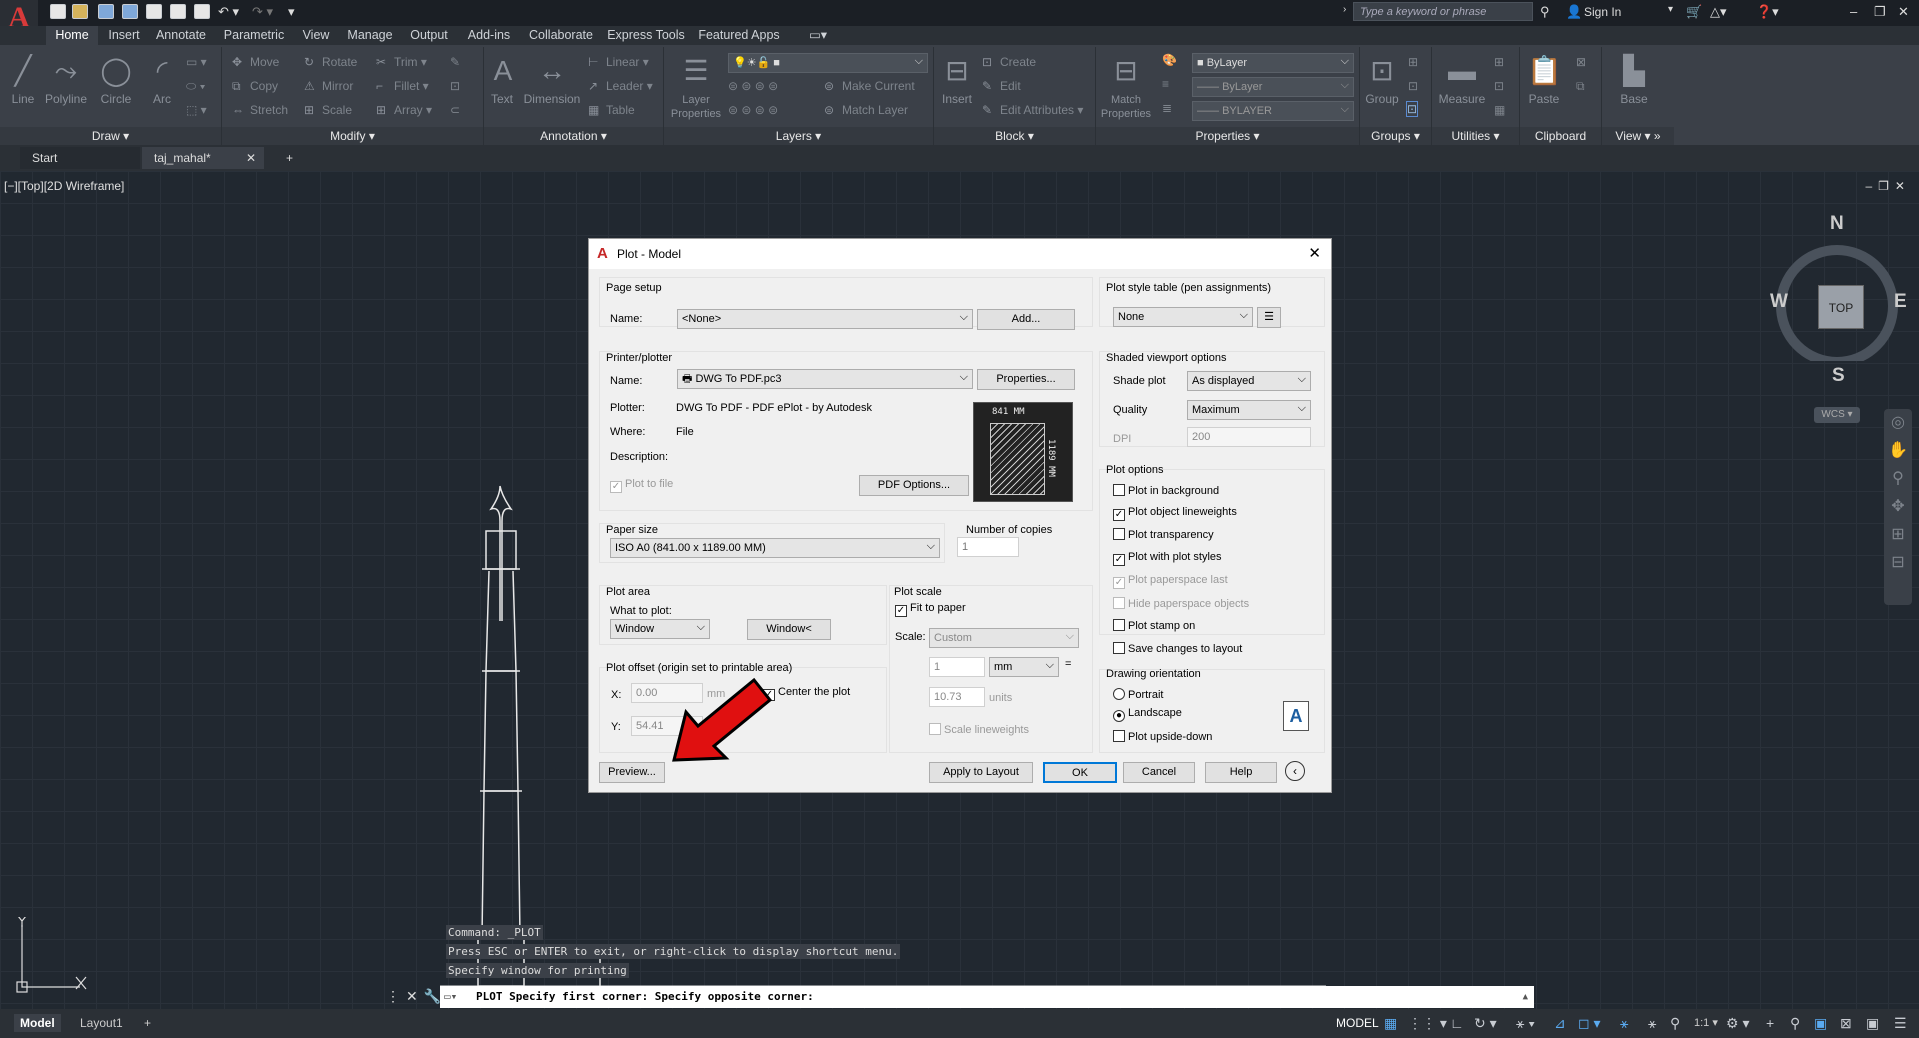 The width and height of the screenshot is (1919, 1038). What do you see at coordinates (957, 667) in the screenshot?
I see `scale-paper-input: 1` at bounding box center [957, 667].